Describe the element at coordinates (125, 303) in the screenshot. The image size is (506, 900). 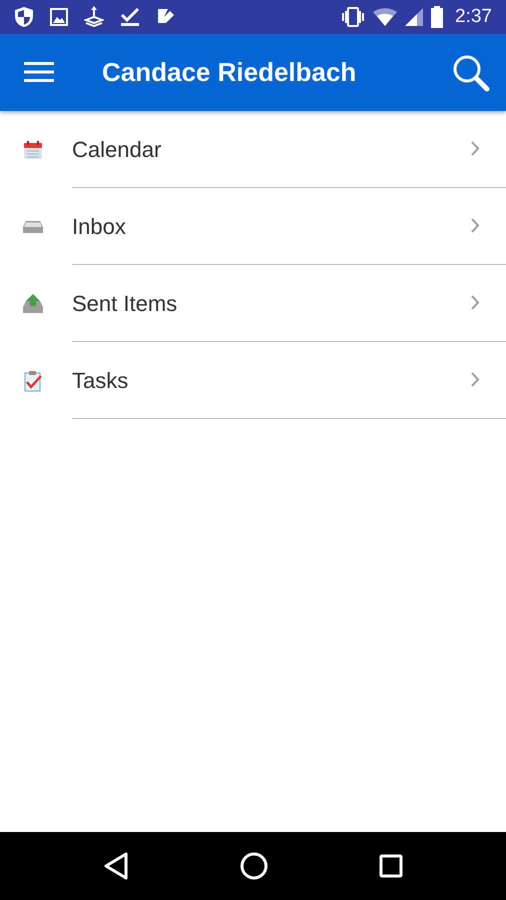
I see `folder-item: Sent Items` at that location.